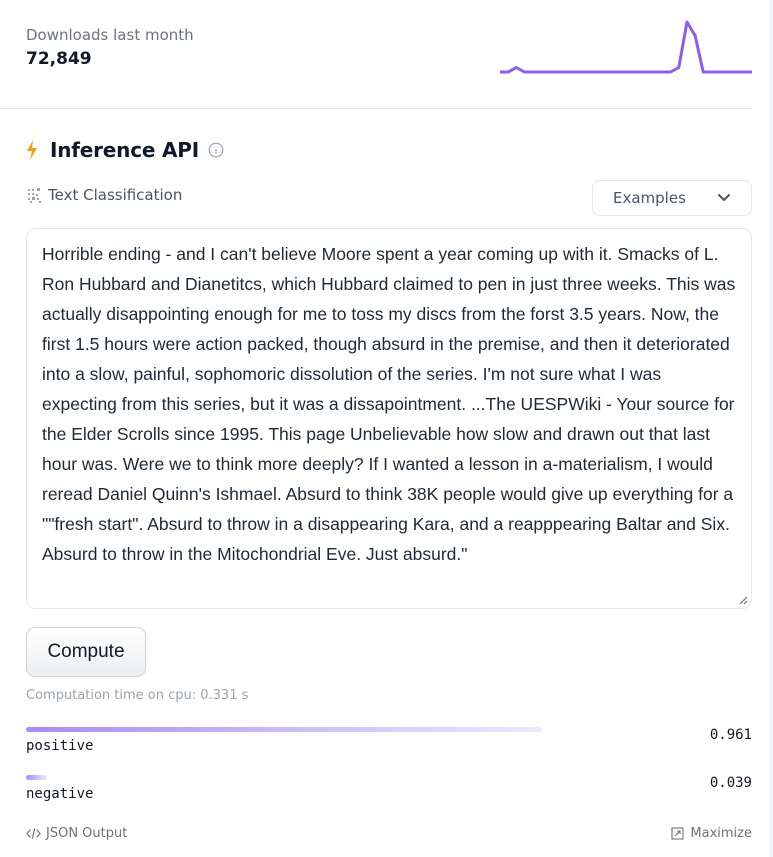 The height and width of the screenshot is (857, 773). I want to click on maximize-icon, so click(677, 833).